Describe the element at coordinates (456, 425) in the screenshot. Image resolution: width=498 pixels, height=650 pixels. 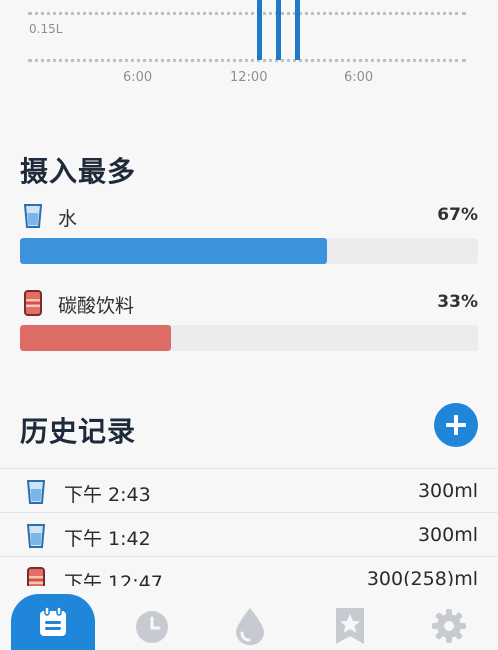
I see `add-record-button` at that location.